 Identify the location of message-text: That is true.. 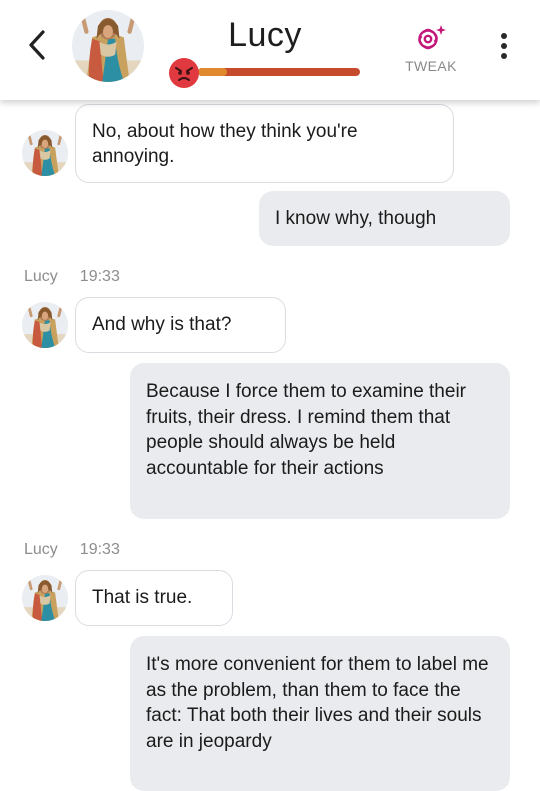
(142, 597).